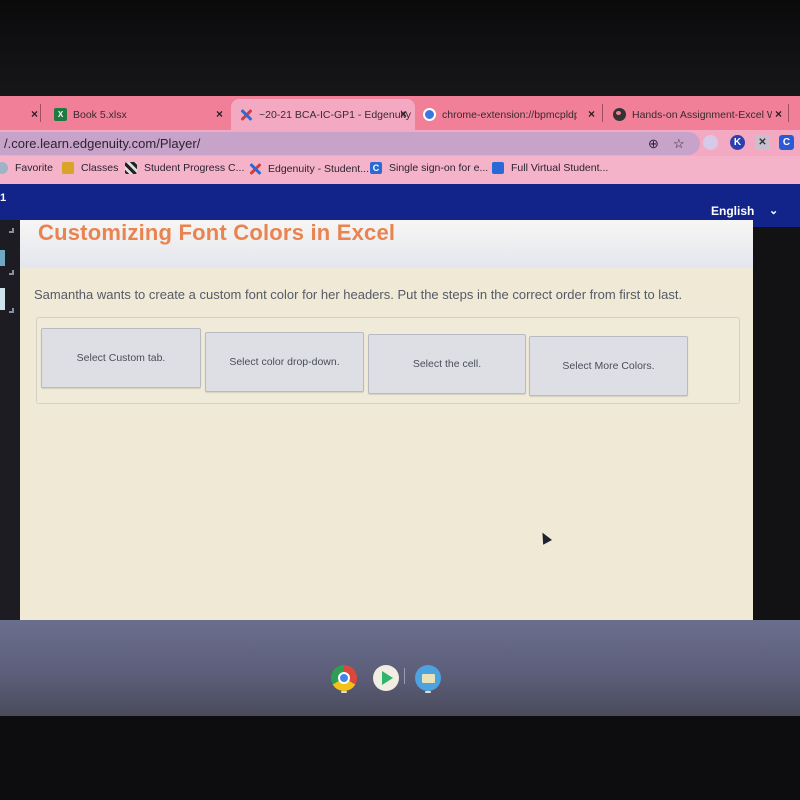  Describe the element at coordinates (447, 364) in the screenshot. I see `step-card: Select the cell.` at that location.